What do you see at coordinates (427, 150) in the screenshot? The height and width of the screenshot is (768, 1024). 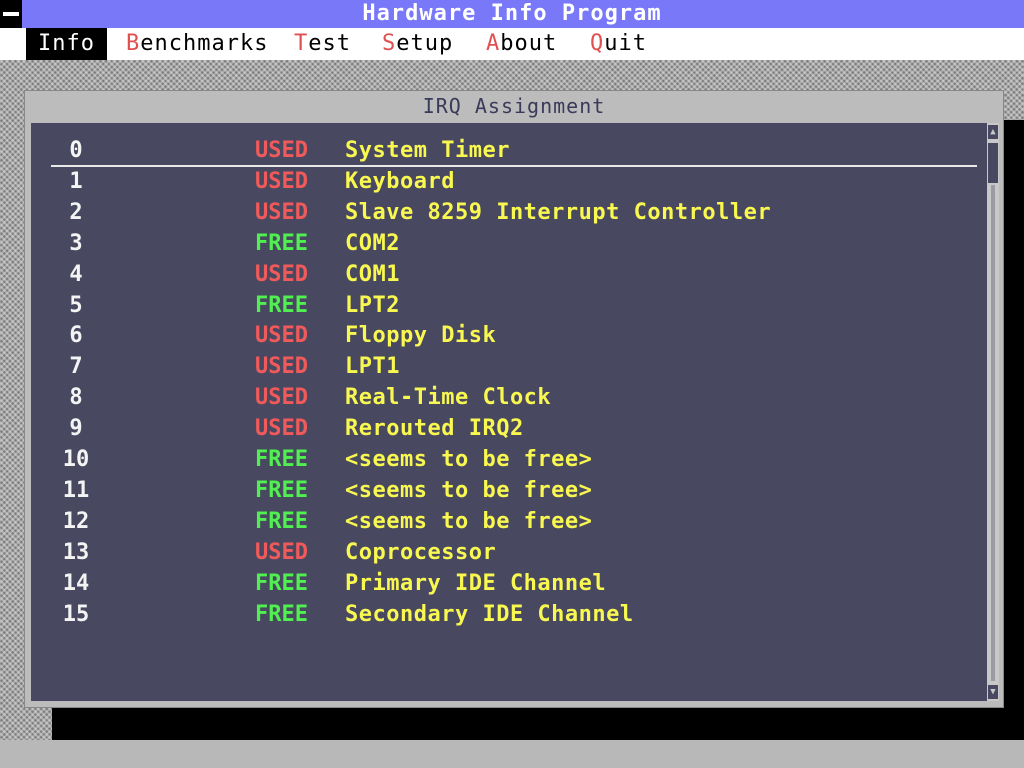 I see `irq-device: System Timer` at bounding box center [427, 150].